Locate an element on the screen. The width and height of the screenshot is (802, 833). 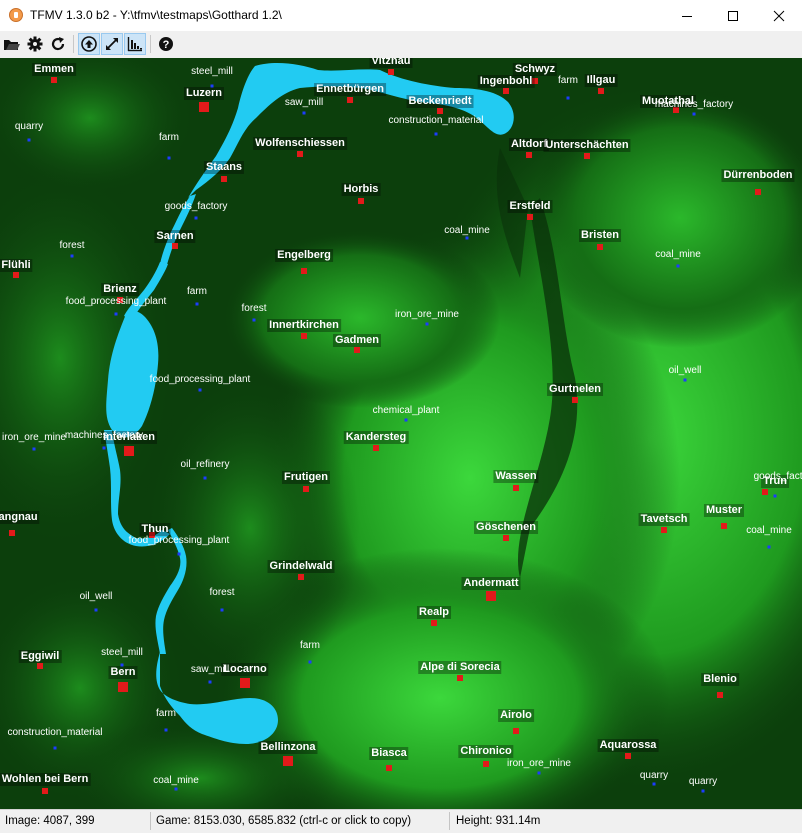
town-label: Emmen is located at coordinates (54, 69).